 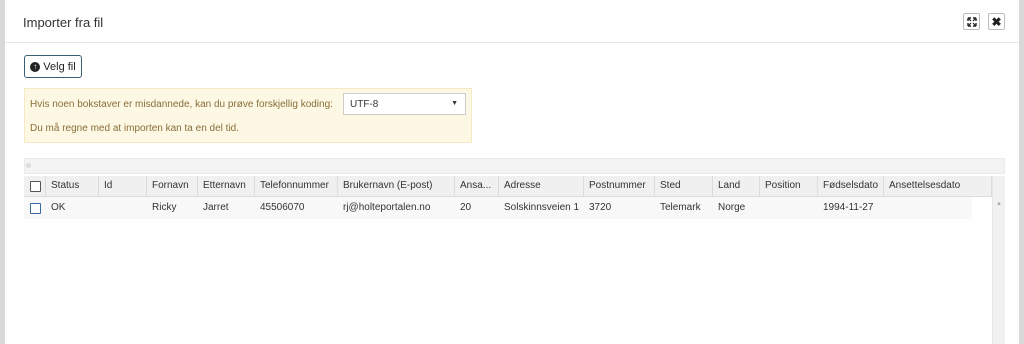 I want to click on column-header-fornavn: Fornavn, so click(x=172, y=186).